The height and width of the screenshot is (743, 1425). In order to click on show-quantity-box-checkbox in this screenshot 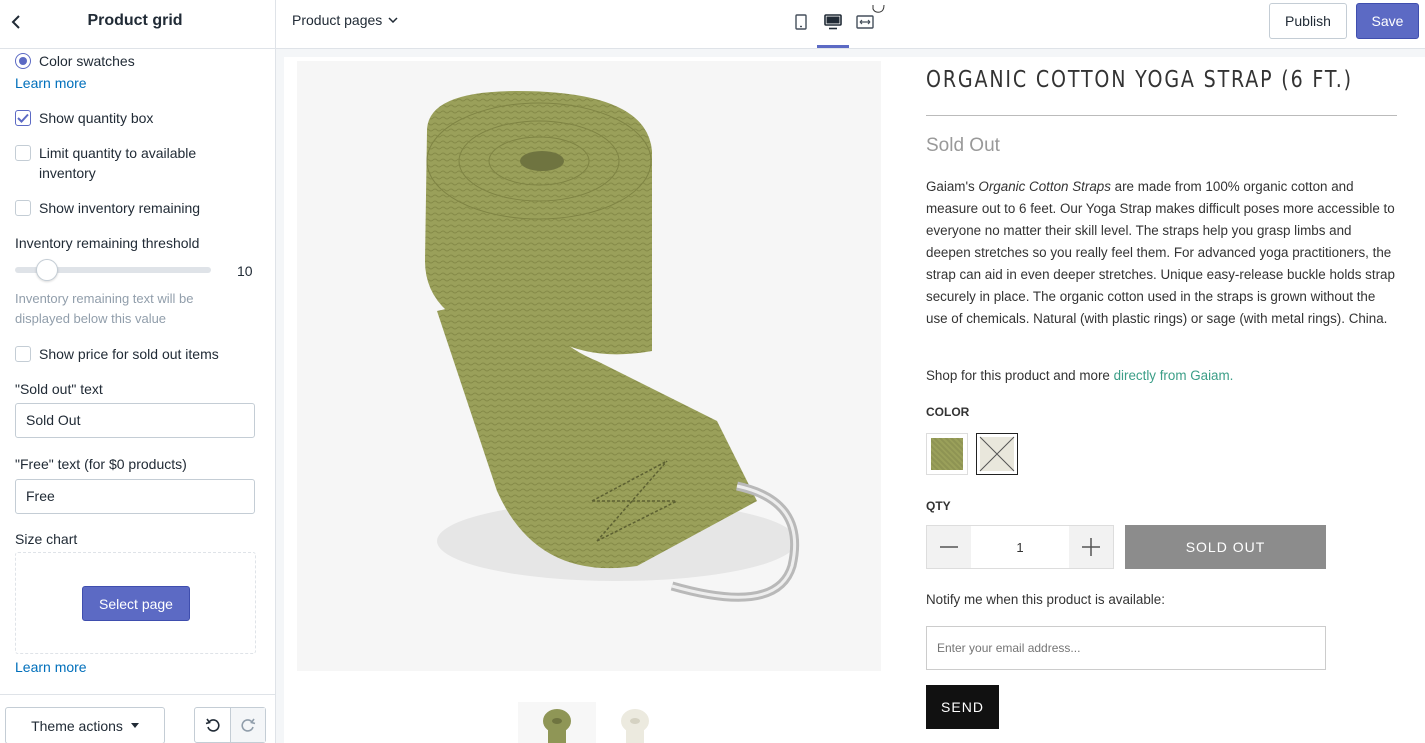, I will do `click(23, 118)`.